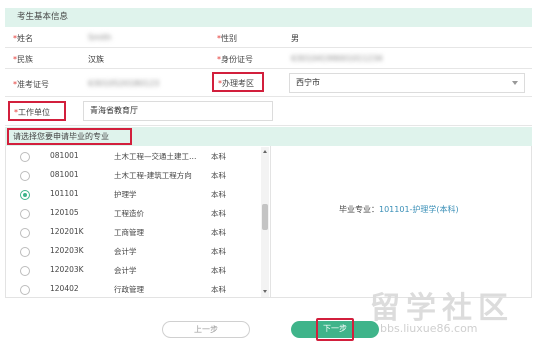 The height and width of the screenshot is (351, 537). What do you see at coordinates (129, 213) in the screenshot?
I see `major-name: 工程造价` at bounding box center [129, 213].